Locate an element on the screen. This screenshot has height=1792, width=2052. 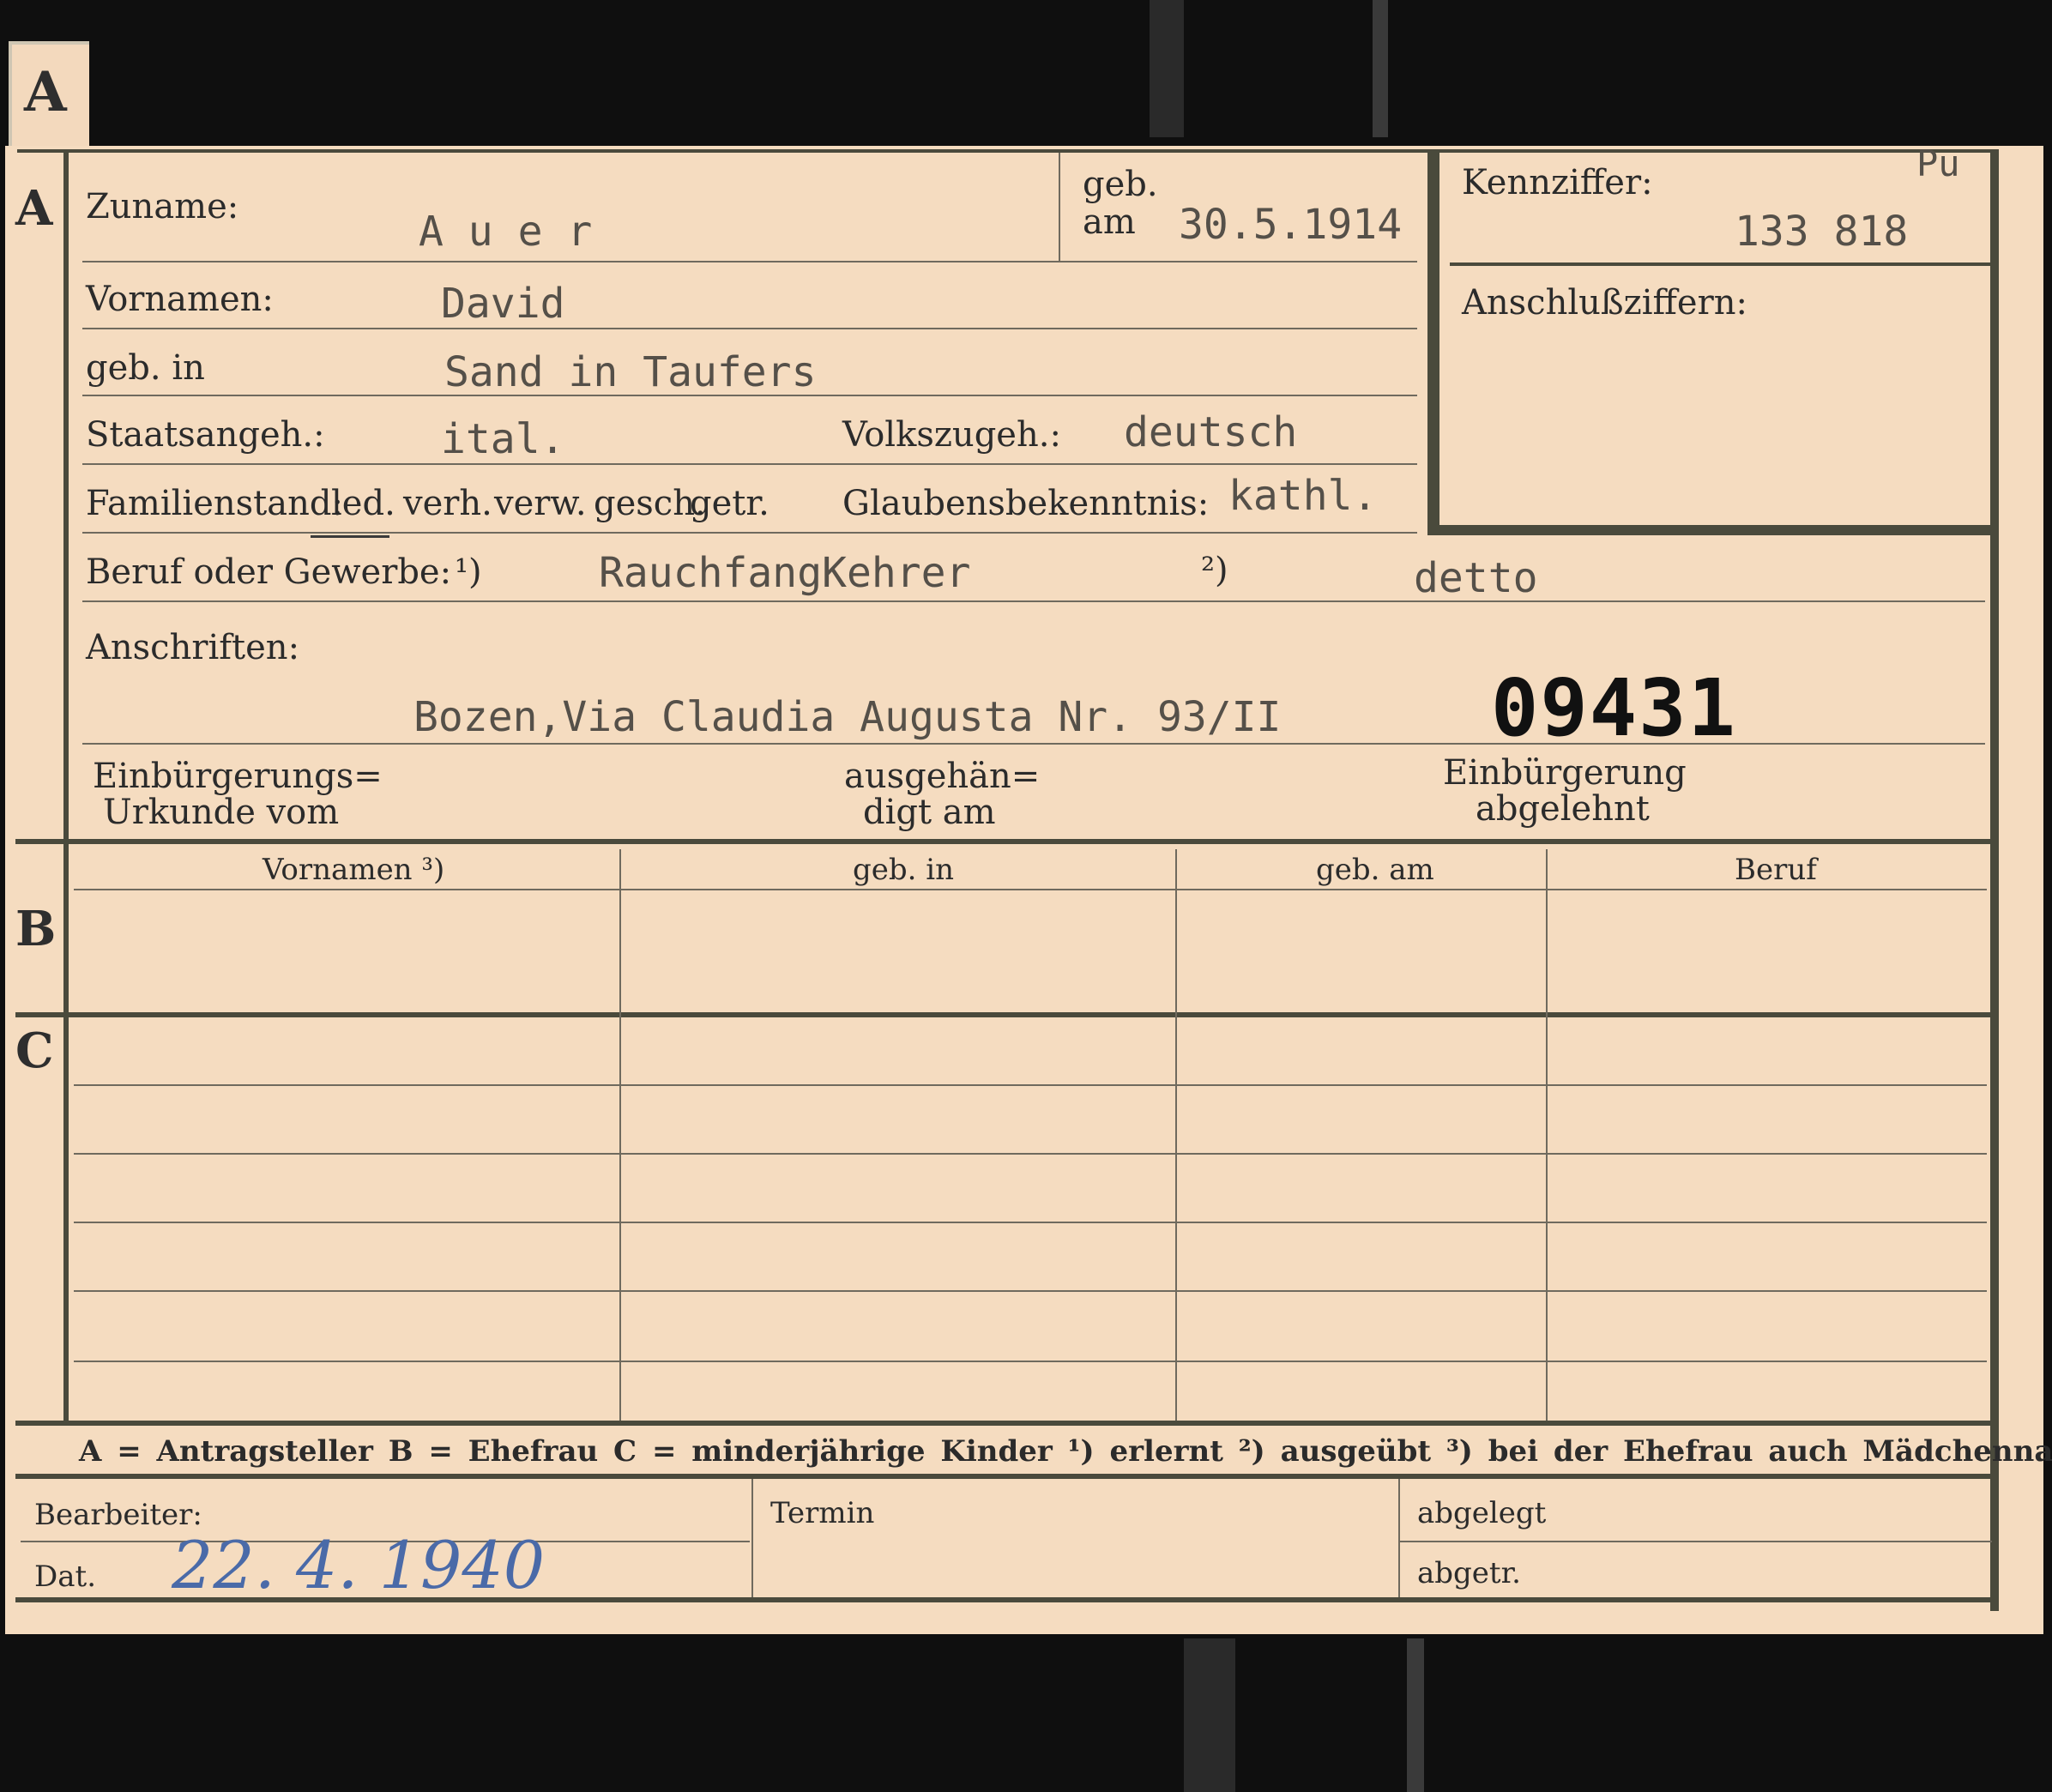
beruf-note-1: ¹) is located at coordinates (468, 572).